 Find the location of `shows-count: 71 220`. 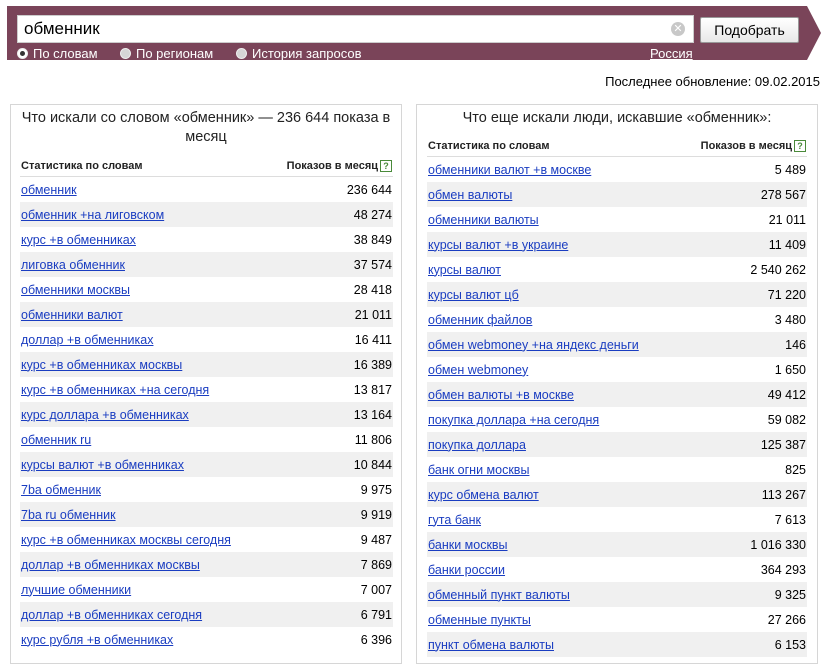

shows-count: 71 220 is located at coordinates (786, 294).